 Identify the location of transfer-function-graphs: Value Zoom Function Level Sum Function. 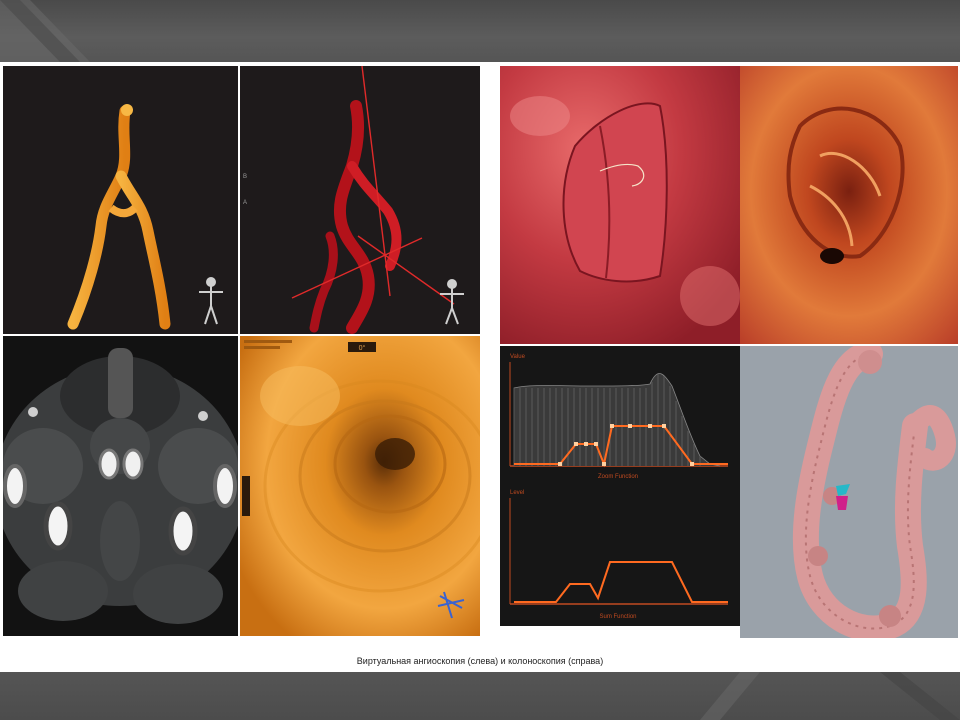
(618, 487).